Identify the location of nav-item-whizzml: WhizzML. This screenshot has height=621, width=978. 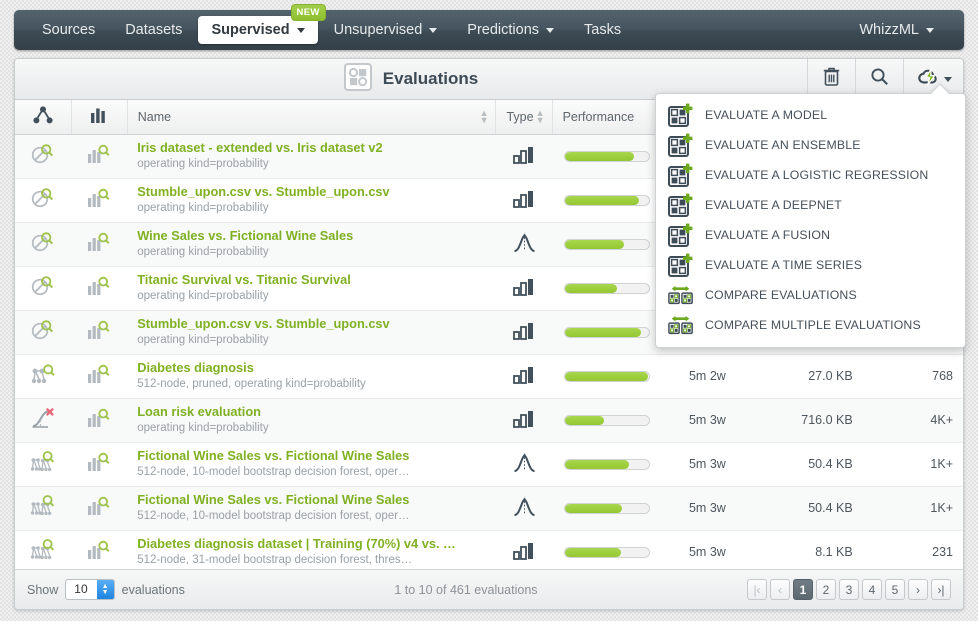
(896, 30).